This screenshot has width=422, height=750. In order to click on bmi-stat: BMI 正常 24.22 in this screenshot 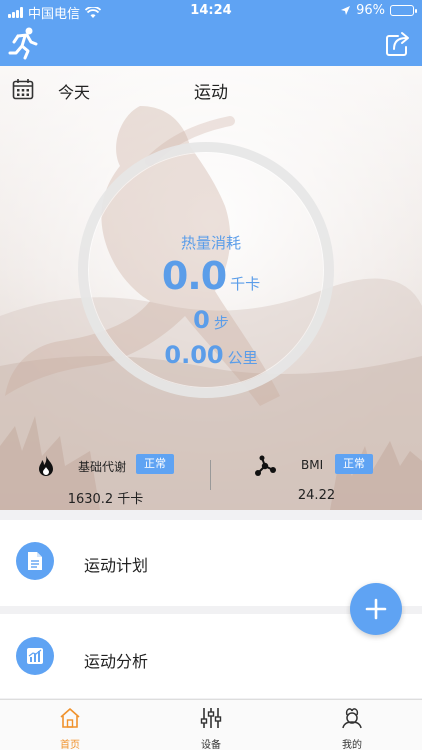, I will do `click(316, 480)`.